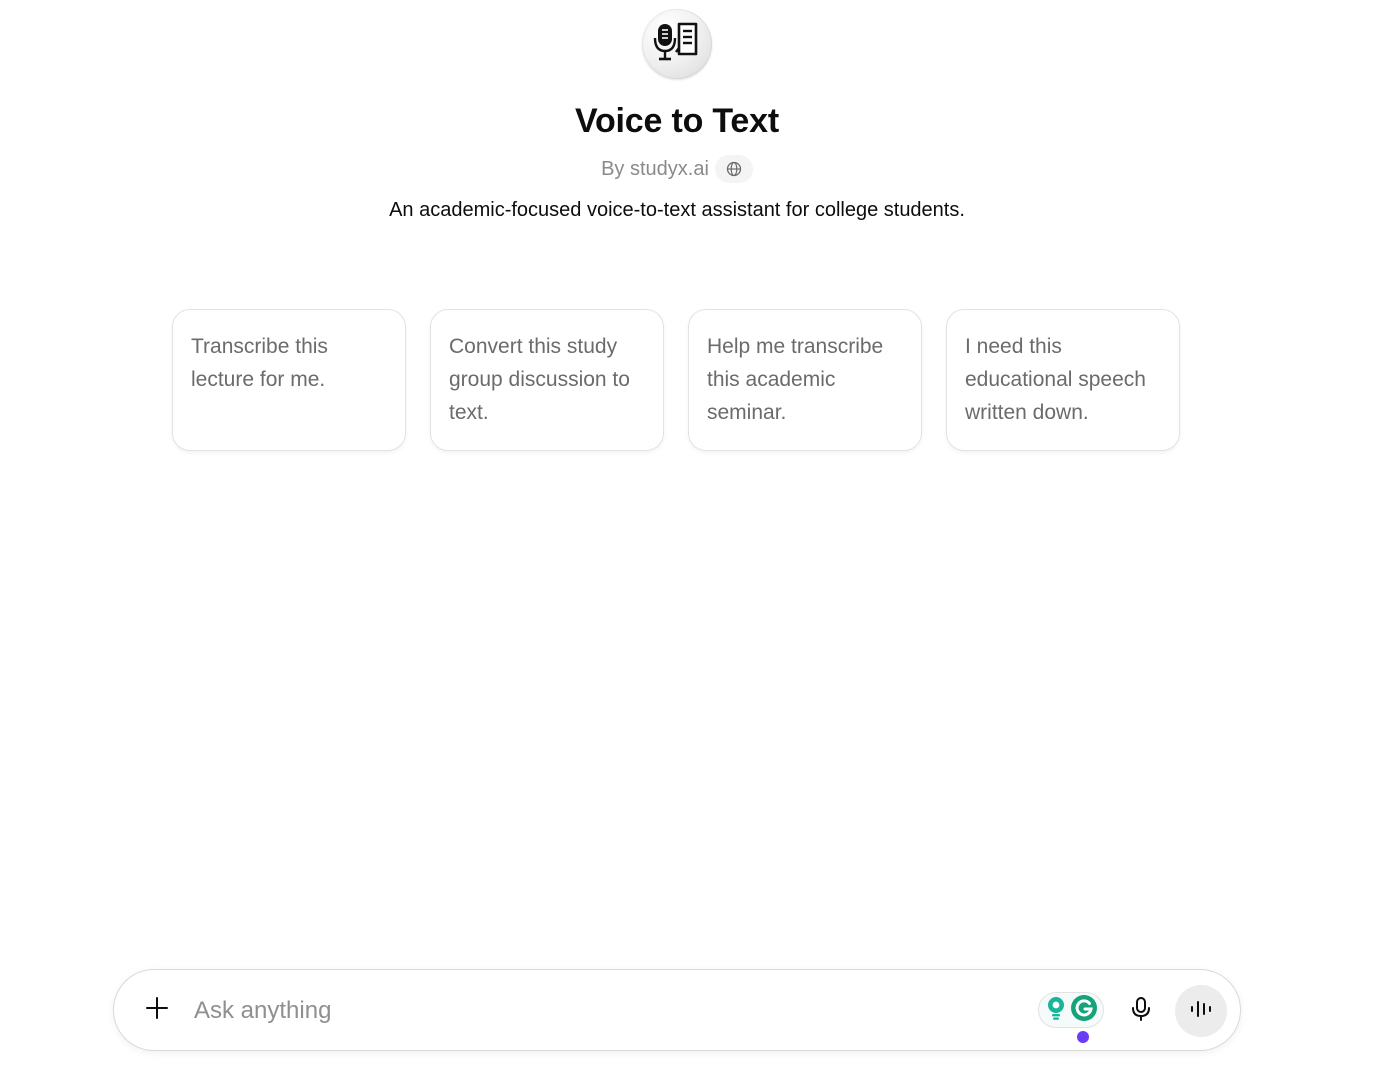 This screenshot has height=1065, width=1400. I want to click on plus-icon, so click(157, 1010).